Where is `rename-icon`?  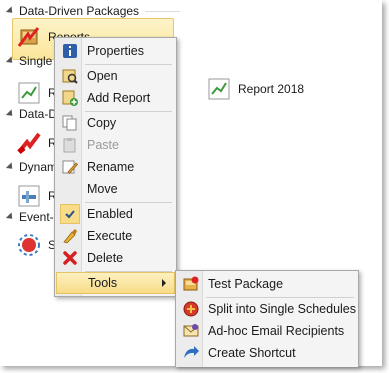
rename-icon is located at coordinates (70, 167).